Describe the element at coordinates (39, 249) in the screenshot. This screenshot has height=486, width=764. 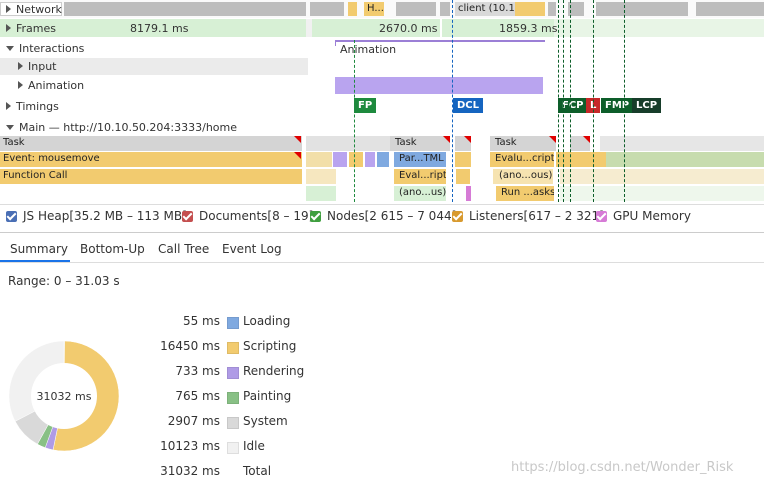
I see `tab-summary: Summary` at that location.